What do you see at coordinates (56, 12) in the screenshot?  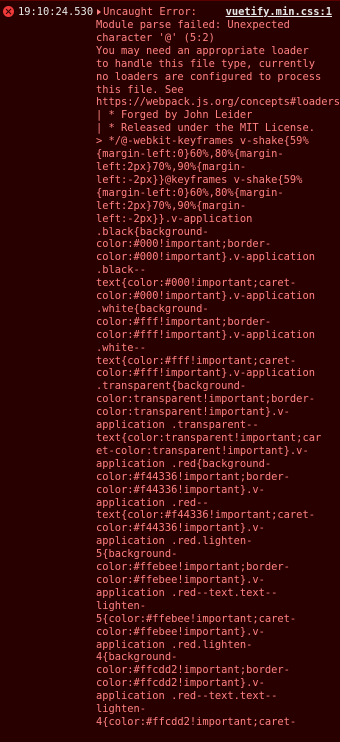 I see `timestamp: 19:10:24.530` at bounding box center [56, 12].